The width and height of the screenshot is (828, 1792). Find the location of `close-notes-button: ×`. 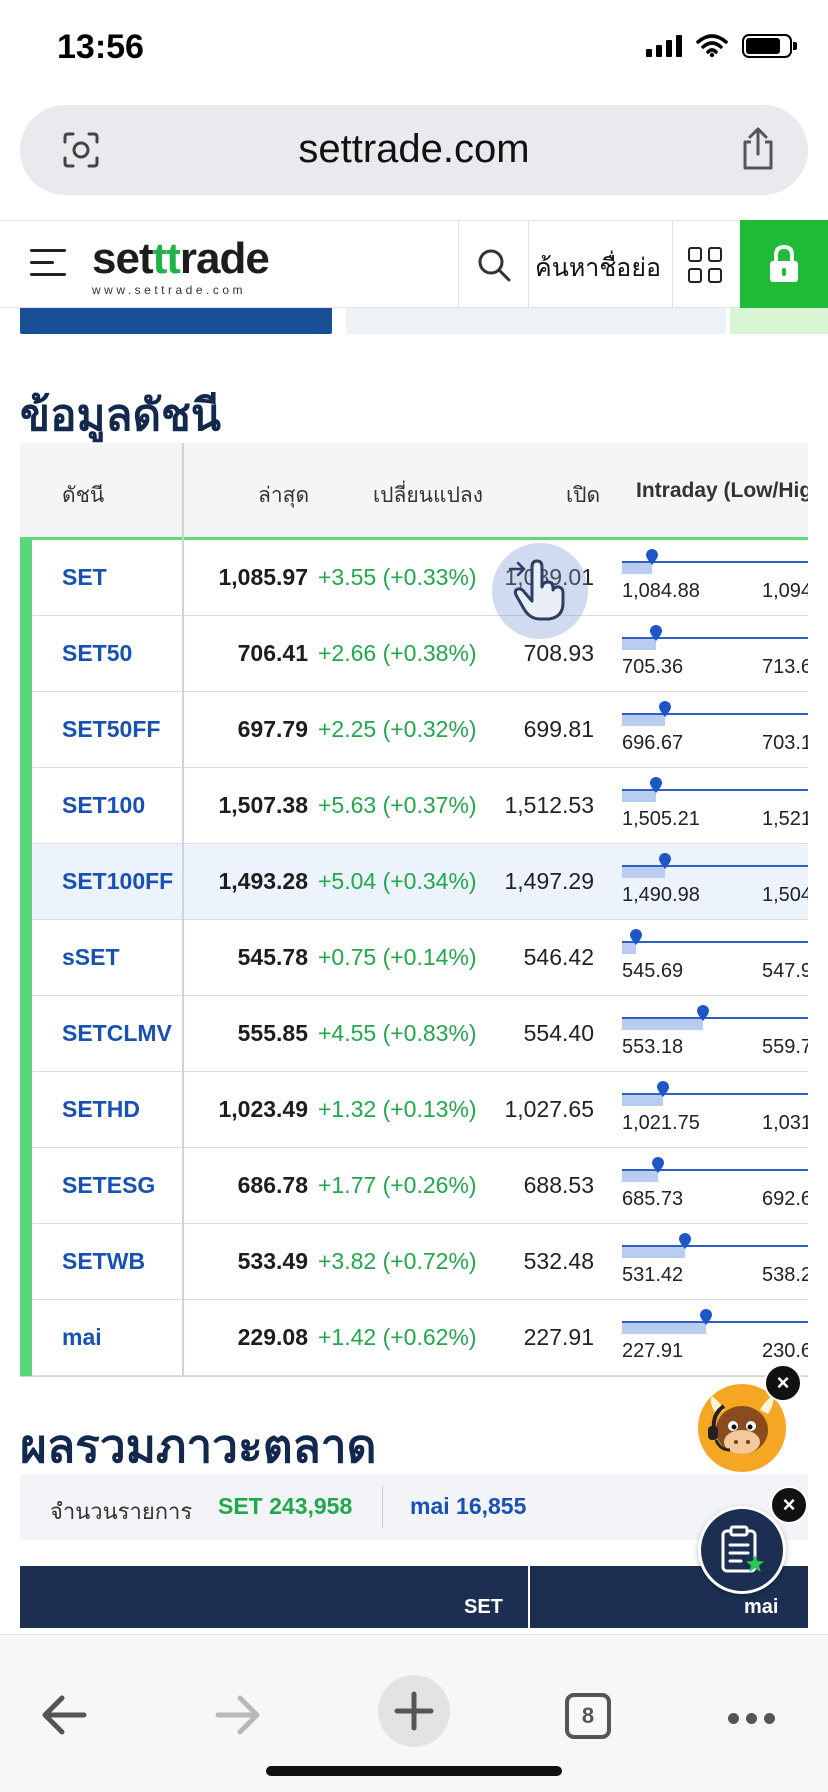

close-notes-button: × is located at coordinates (789, 1505).